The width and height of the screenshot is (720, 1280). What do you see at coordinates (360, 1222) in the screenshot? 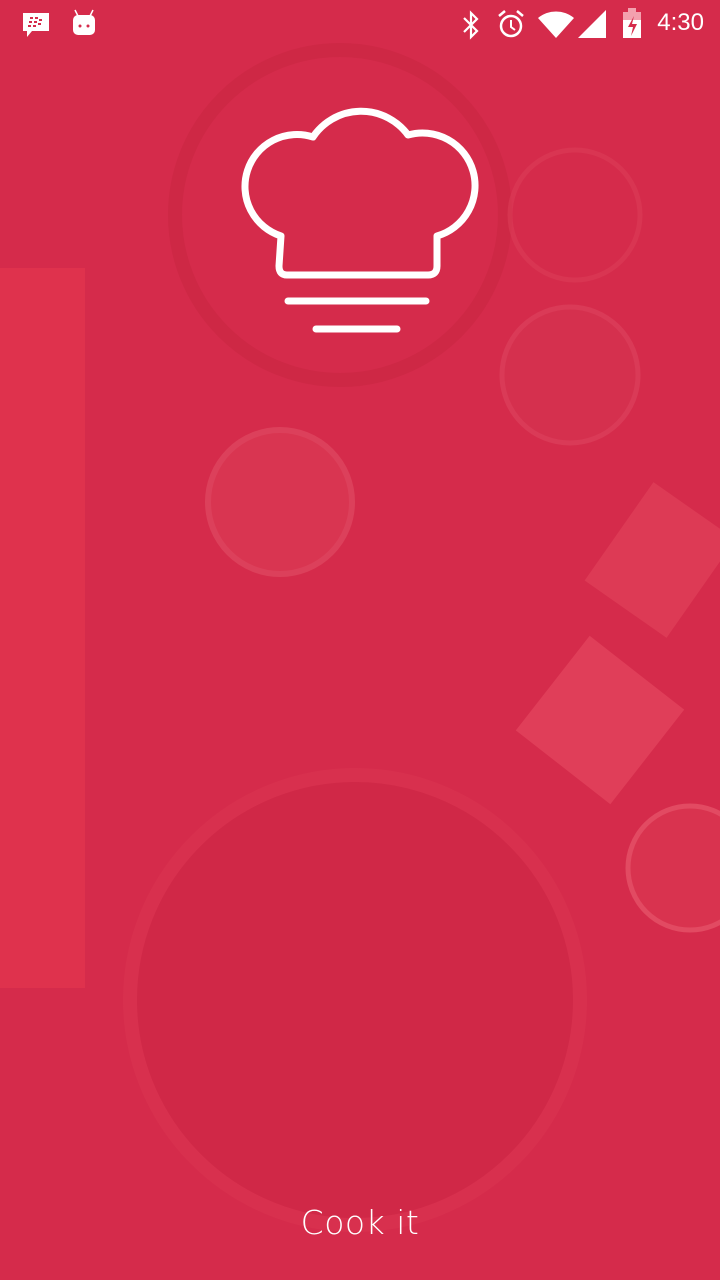
I see `app-name: Cook it` at bounding box center [360, 1222].